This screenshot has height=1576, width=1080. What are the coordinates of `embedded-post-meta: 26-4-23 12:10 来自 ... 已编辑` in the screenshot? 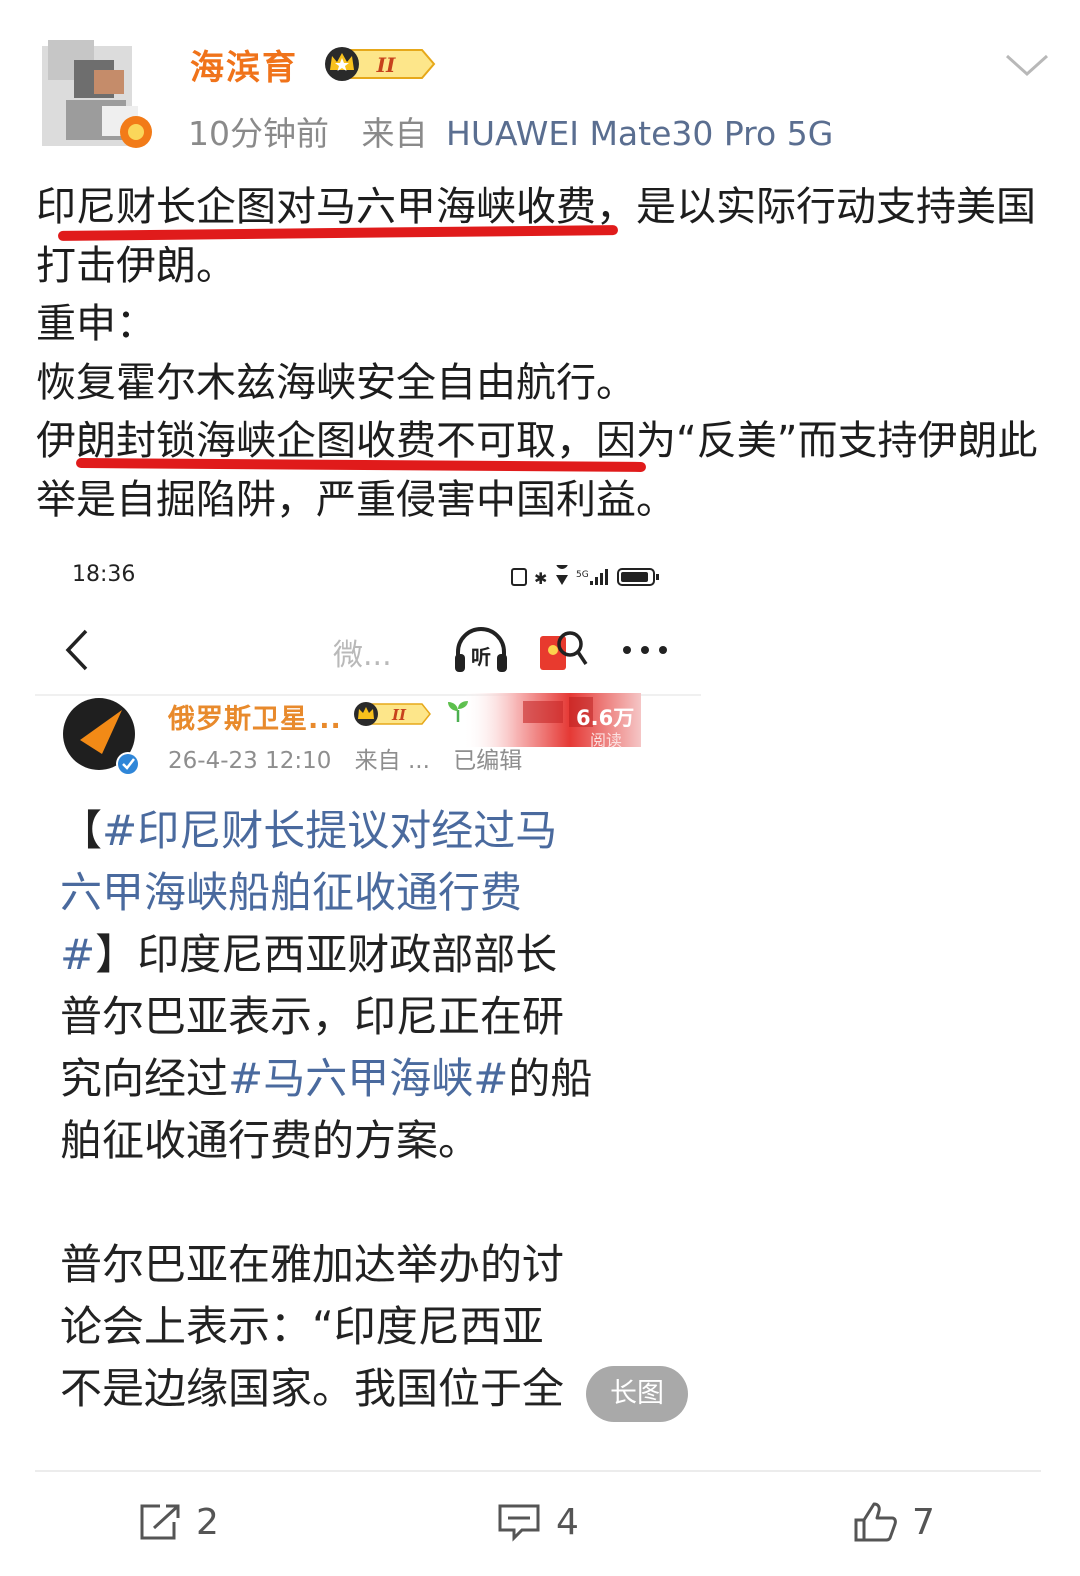 It's located at (353, 758).